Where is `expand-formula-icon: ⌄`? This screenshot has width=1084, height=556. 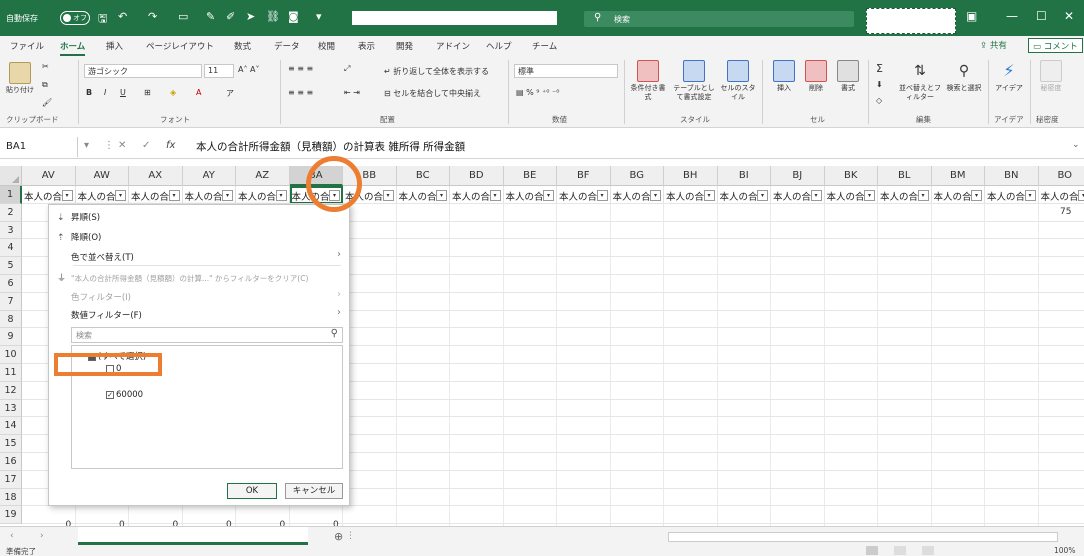 expand-formula-icon: ⌄ is located at coordinates (1076, 145).